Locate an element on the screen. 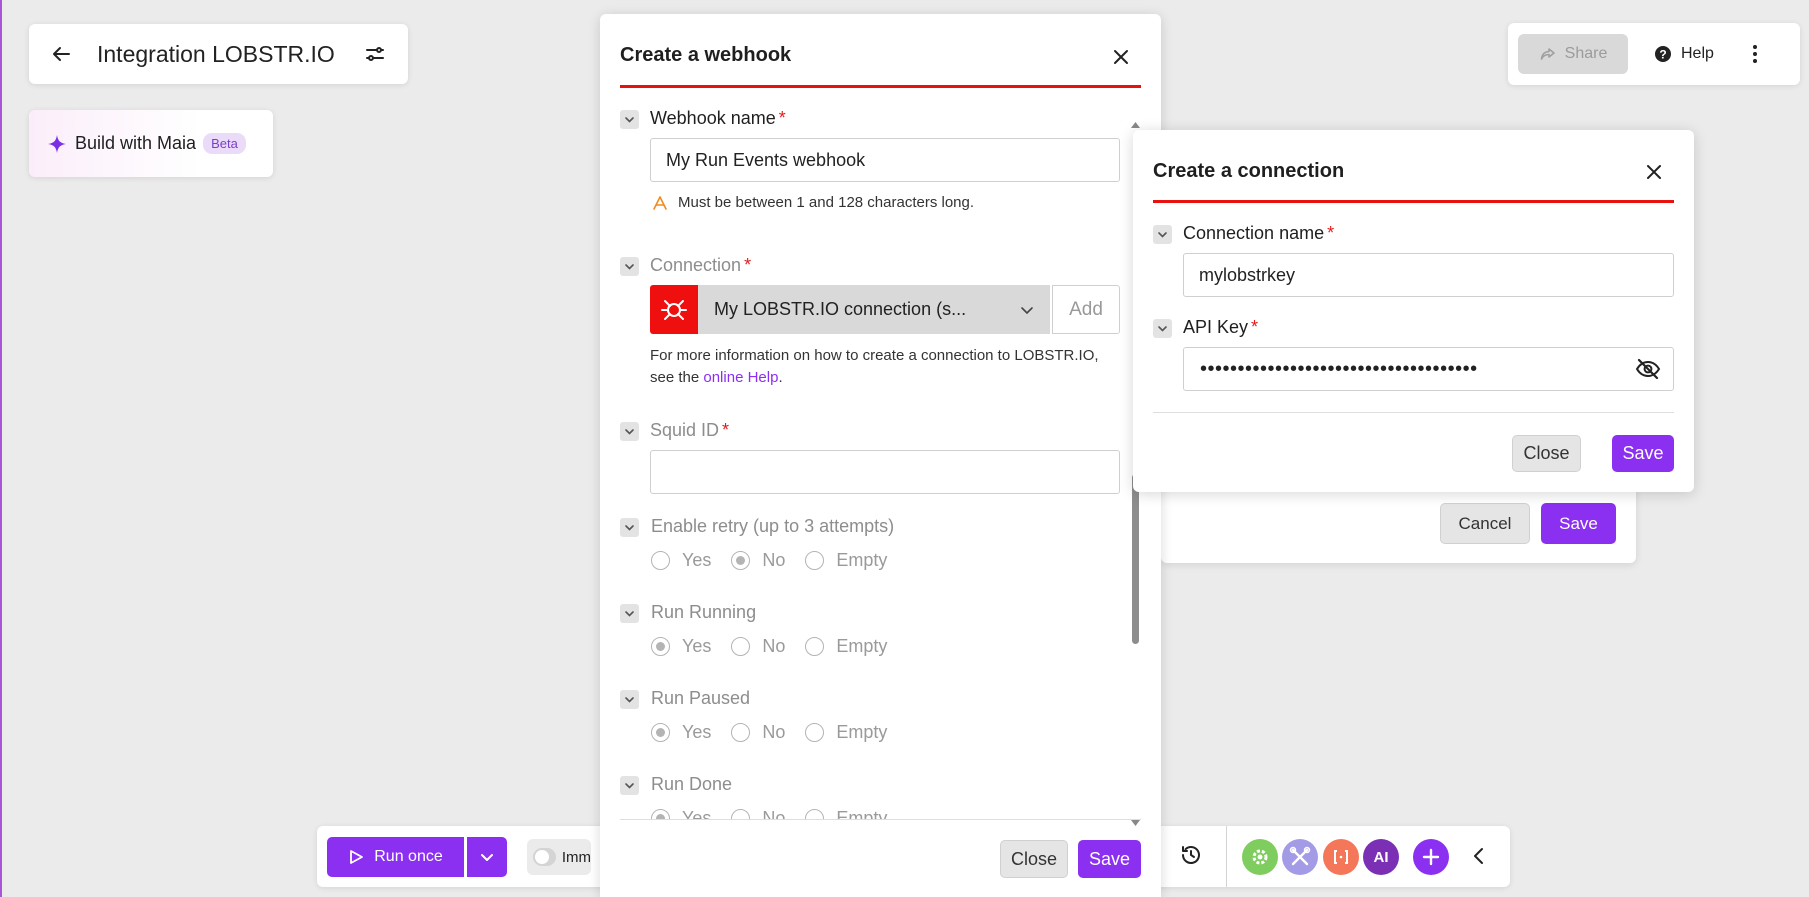 The width and height of the screenshot is (1809, 897). top-right-toolbar: Share ? Help is located at coordinates (1654, 54).